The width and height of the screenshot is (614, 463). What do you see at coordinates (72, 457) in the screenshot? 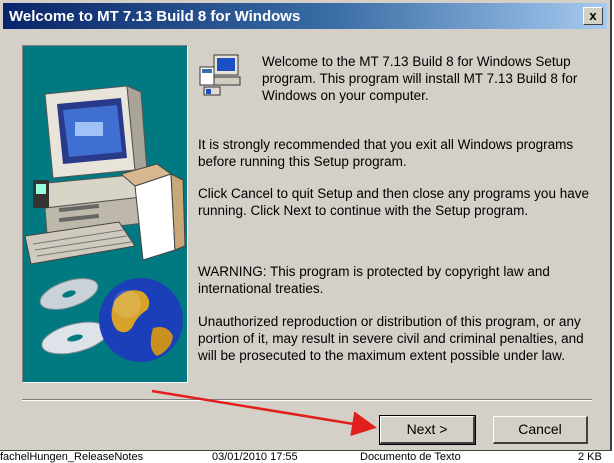
I see `file-name: fachelHungen_ReleaseNotes` at bounding box center [72, 457].